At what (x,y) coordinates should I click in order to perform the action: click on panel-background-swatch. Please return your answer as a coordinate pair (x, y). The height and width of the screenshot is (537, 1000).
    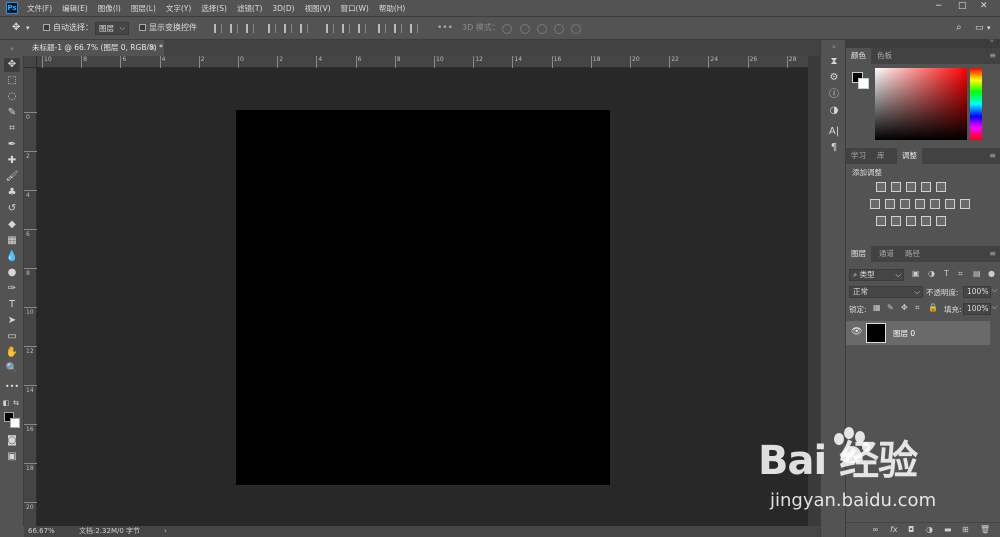
    Looking at the image, I should click on (863, 83).